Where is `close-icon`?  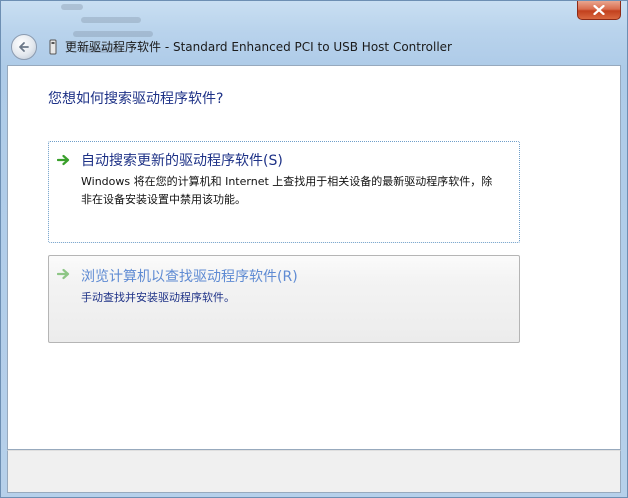
close-icon is located at coordinates (599, 10).